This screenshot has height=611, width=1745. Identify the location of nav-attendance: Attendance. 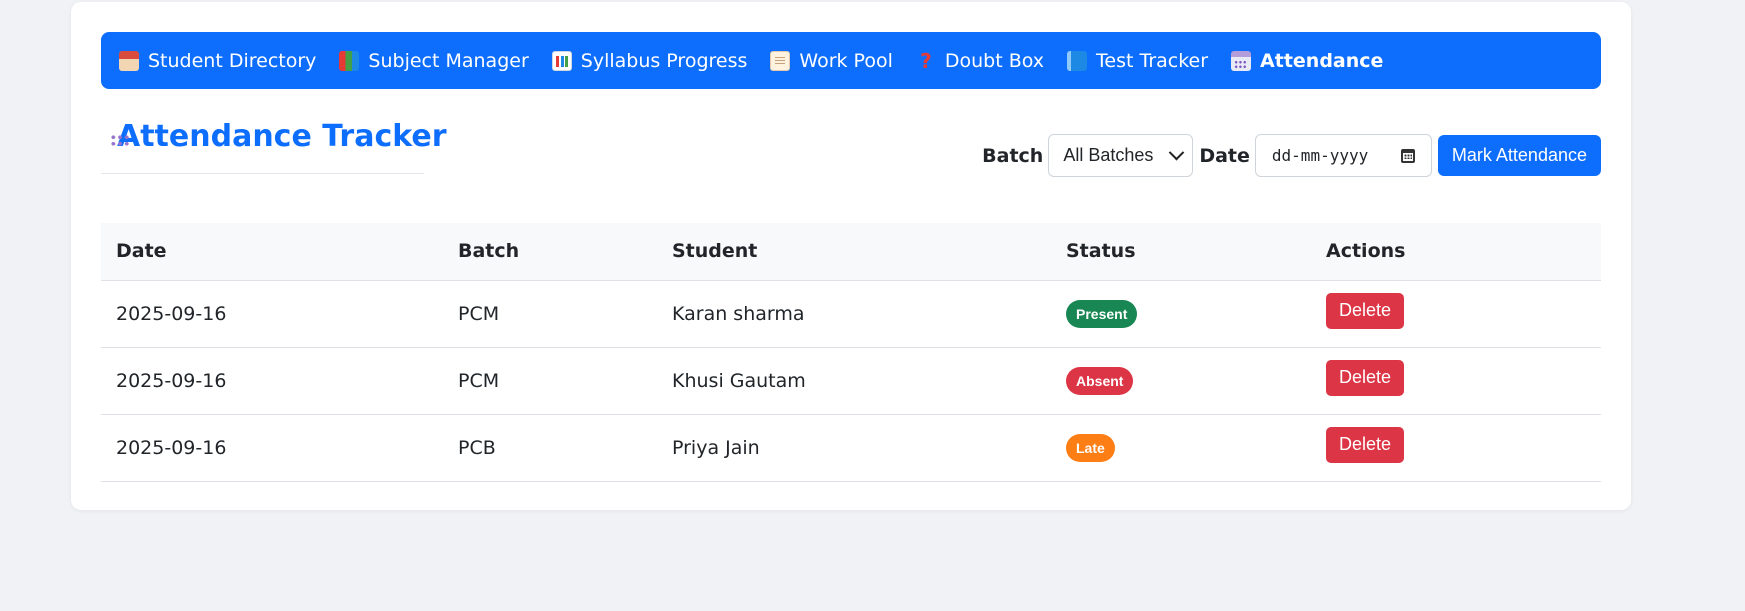
(1307, 61).